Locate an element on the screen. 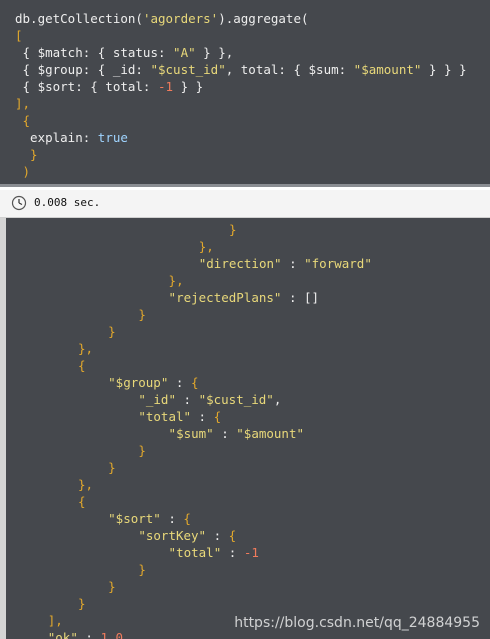 This screenshot has height=639, width=490. result-line: "ok" : 1.0 is located at coordinates (85, 634).